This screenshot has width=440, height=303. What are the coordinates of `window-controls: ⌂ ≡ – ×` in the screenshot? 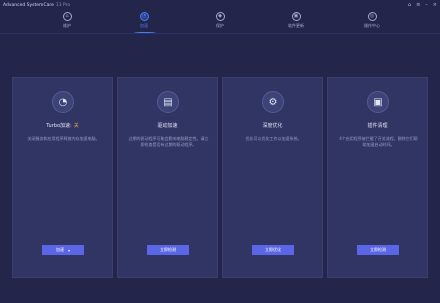 It's located at (422, 5).